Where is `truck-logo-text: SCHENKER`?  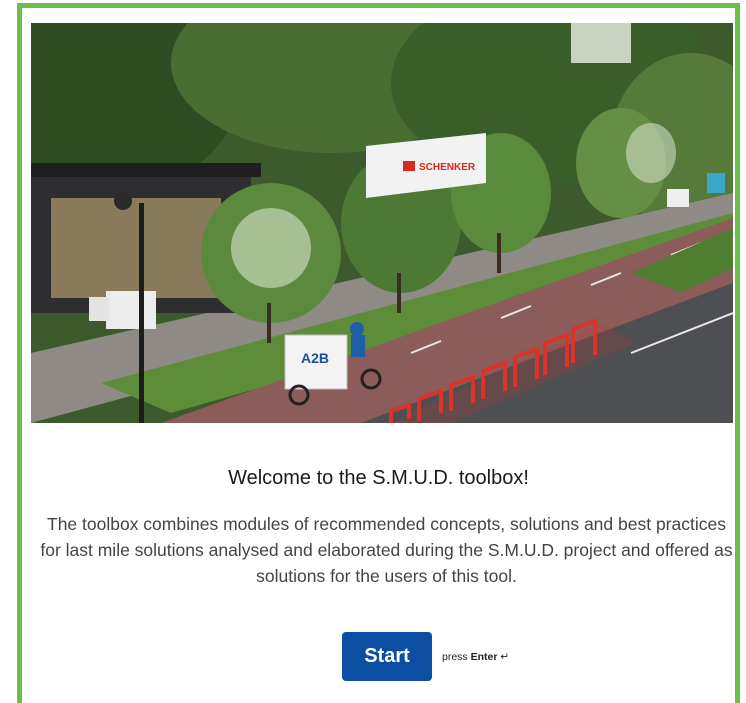 truck-logo-text: SCHENKER is located at coordinates (447, 167).